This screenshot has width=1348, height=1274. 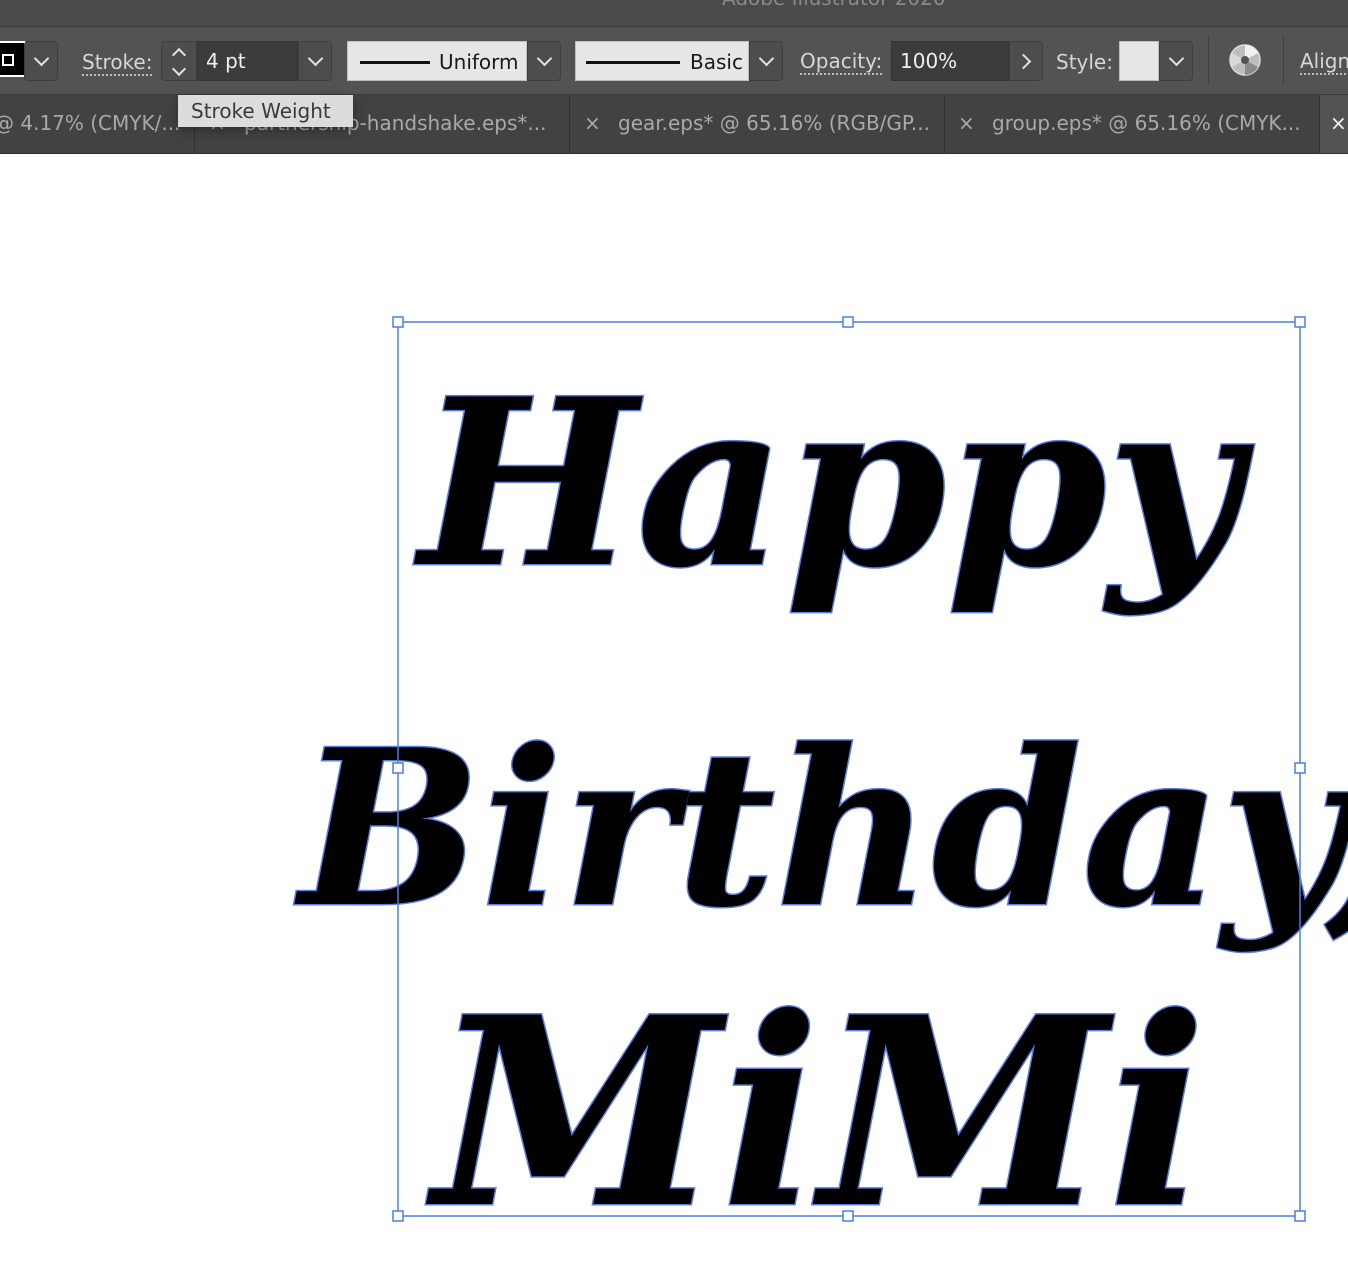 I want to click on chevron-up-icon, so click(x=179, y=55).